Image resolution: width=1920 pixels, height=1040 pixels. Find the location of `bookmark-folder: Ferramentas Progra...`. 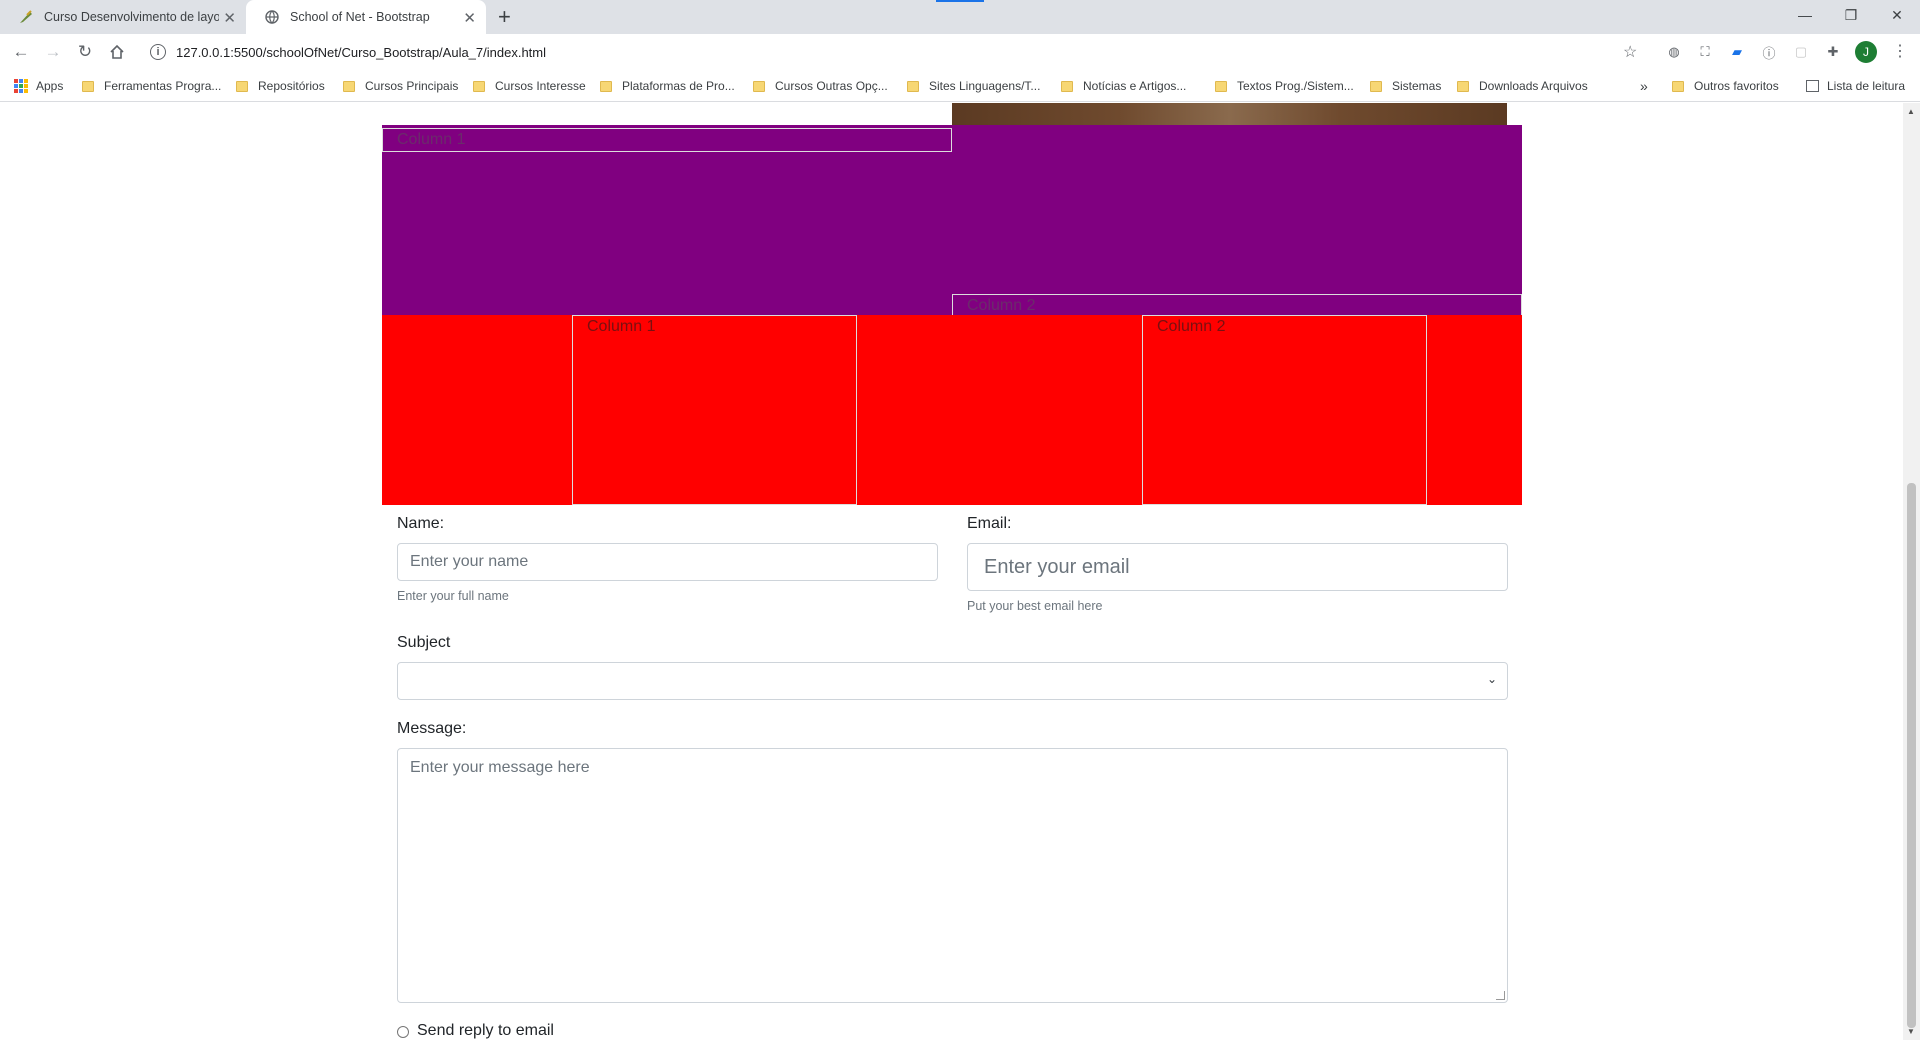

bookmark-folder: Ferramentas Progra... is located at coordinates (151, 86).